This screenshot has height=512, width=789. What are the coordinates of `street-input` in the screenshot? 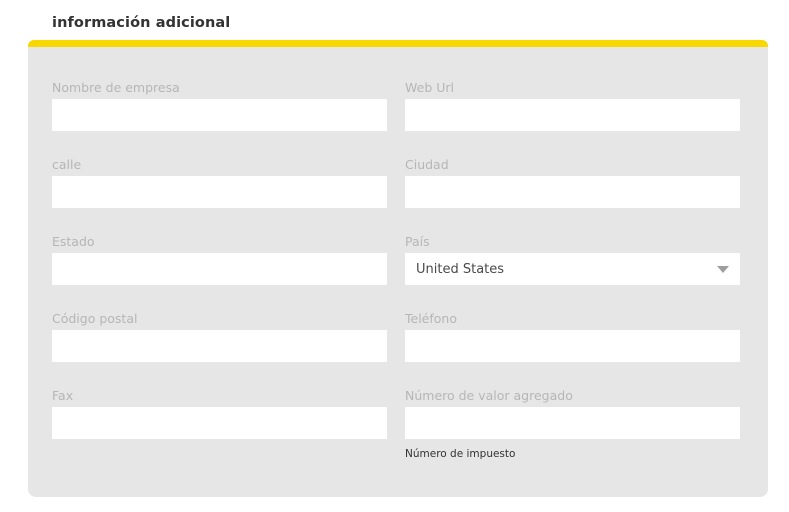 It's located at (219, 192).